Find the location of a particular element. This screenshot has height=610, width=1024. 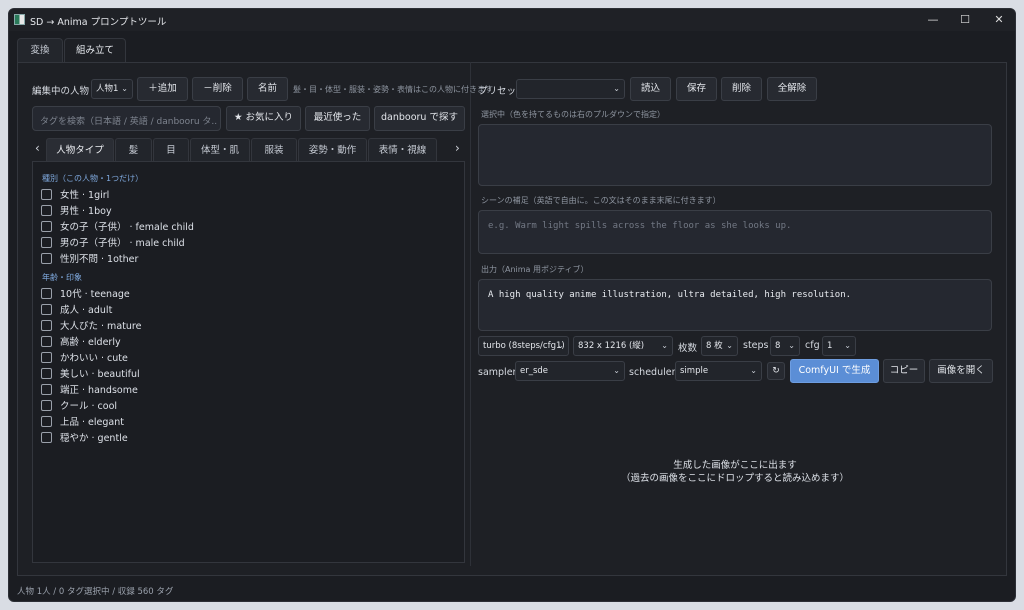

person-select: 人物1 ⌄ is located at coordinates (112, 89).